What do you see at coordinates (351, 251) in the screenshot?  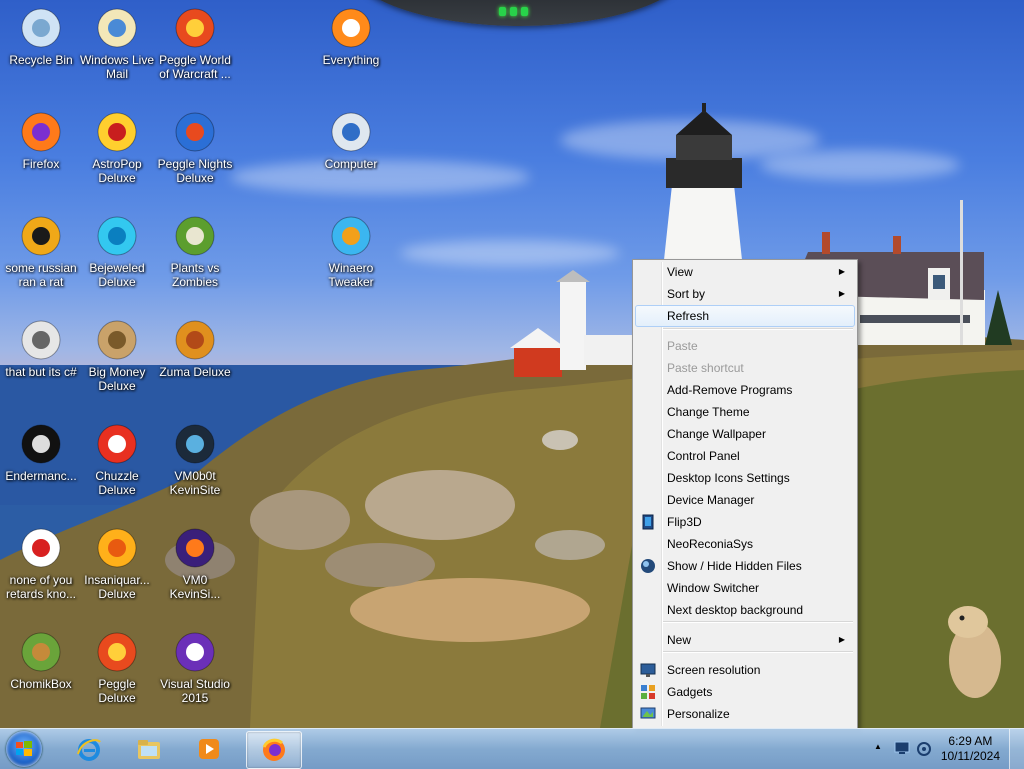 I see `desktop-icon-winaero: Winaero Tweaker` at bounding box center [351, 251].